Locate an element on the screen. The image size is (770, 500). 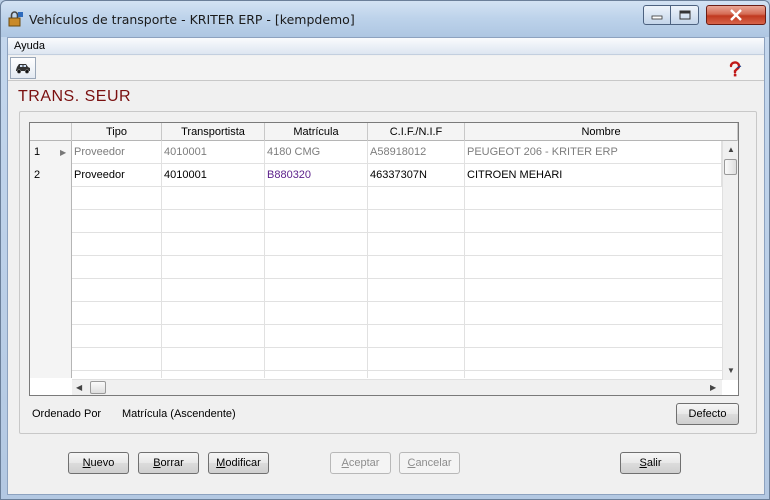
row-number: 1 ▶ is located at coordinates (51, 152).